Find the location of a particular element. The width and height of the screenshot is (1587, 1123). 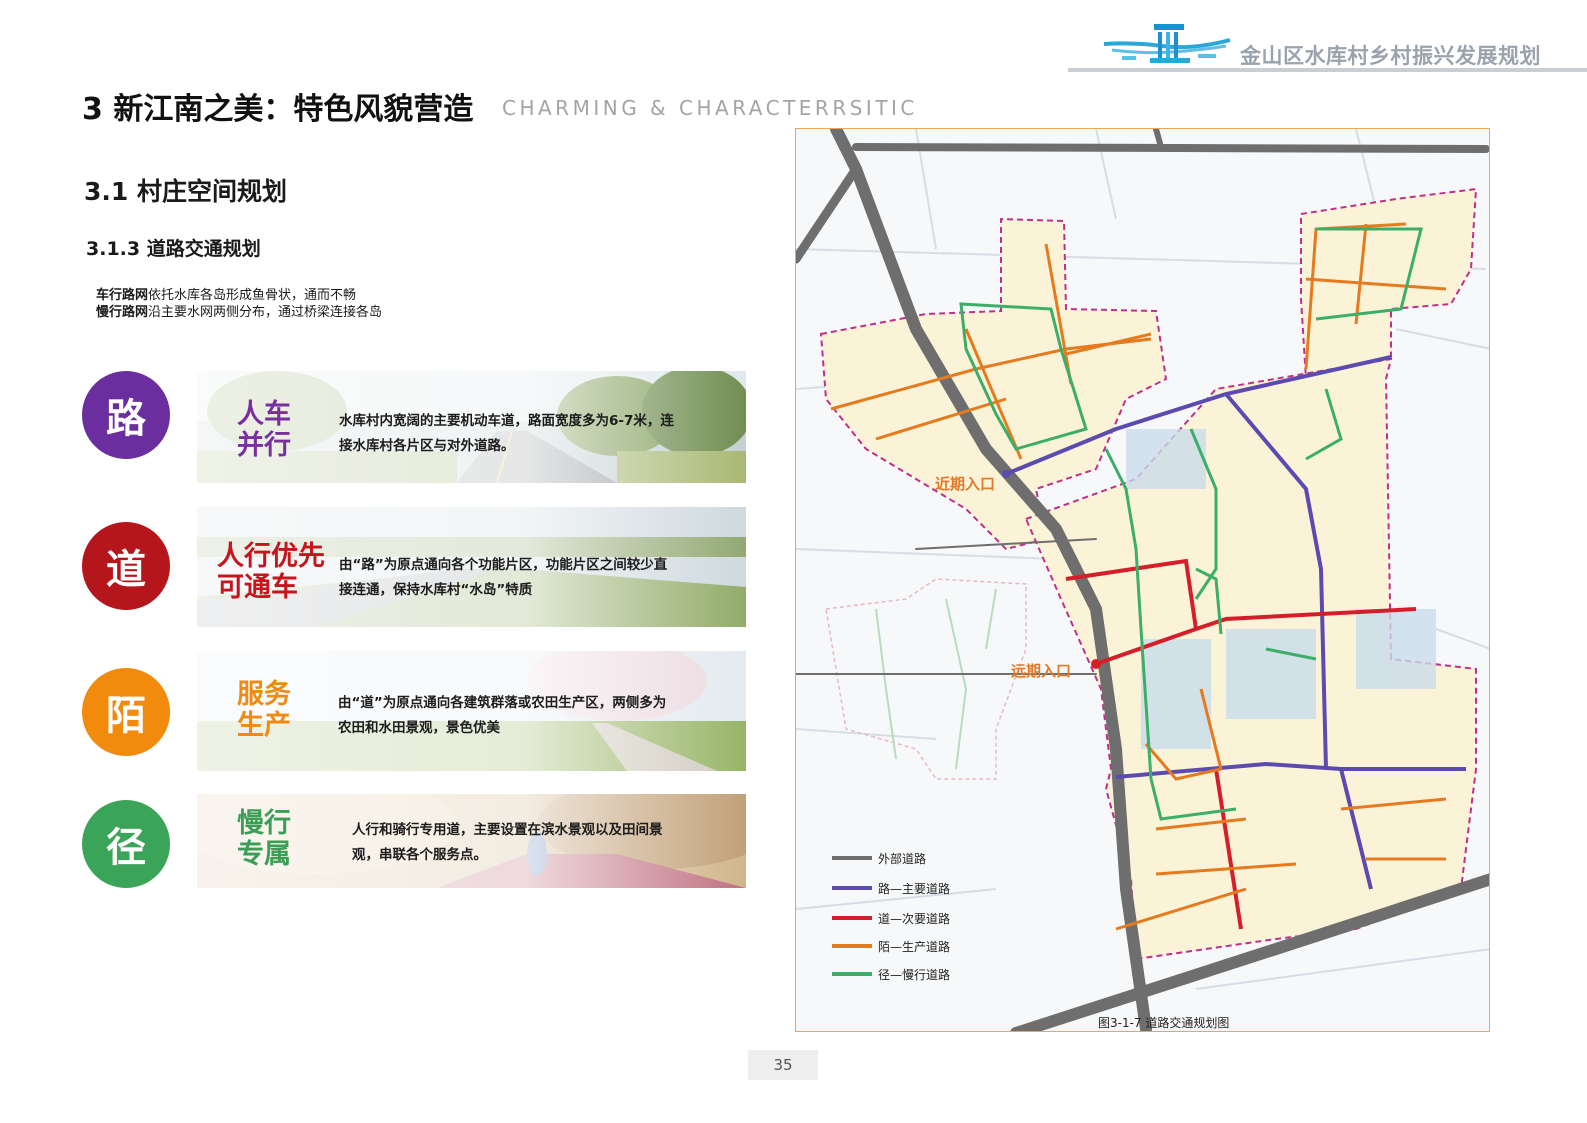

road-description: 水库村内宽阔的主要机动车道，路面宽度多为6-7米，连接水库村各片区与对外道路。 is located at coordinates (506, 433).